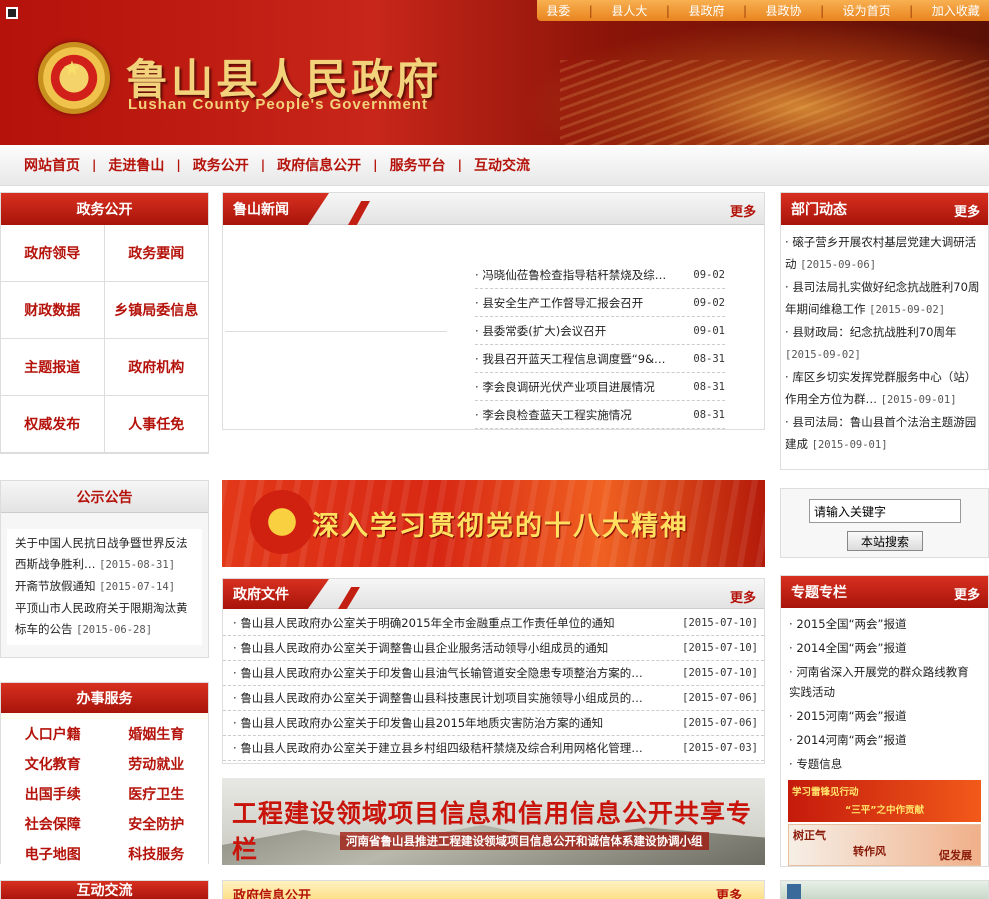  Describe the element at coordinates (629, 10) in the screenshot. I see `top-link-county-congress: 县人大` at that location.